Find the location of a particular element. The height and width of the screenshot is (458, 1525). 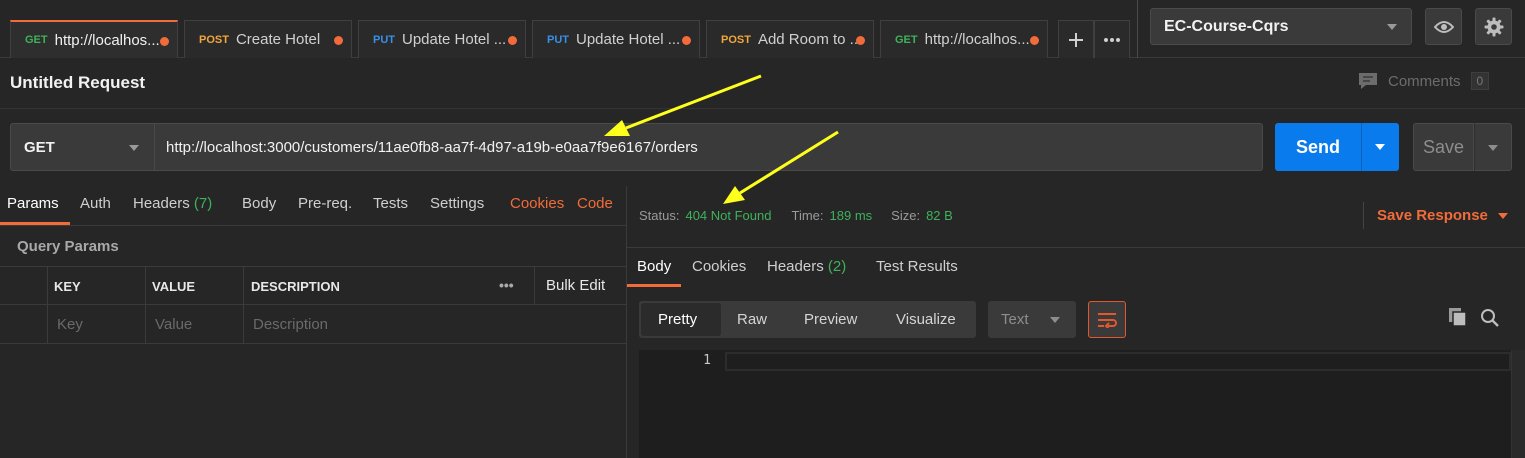

annotation-arrow-url is located at coordinates (683, 105).